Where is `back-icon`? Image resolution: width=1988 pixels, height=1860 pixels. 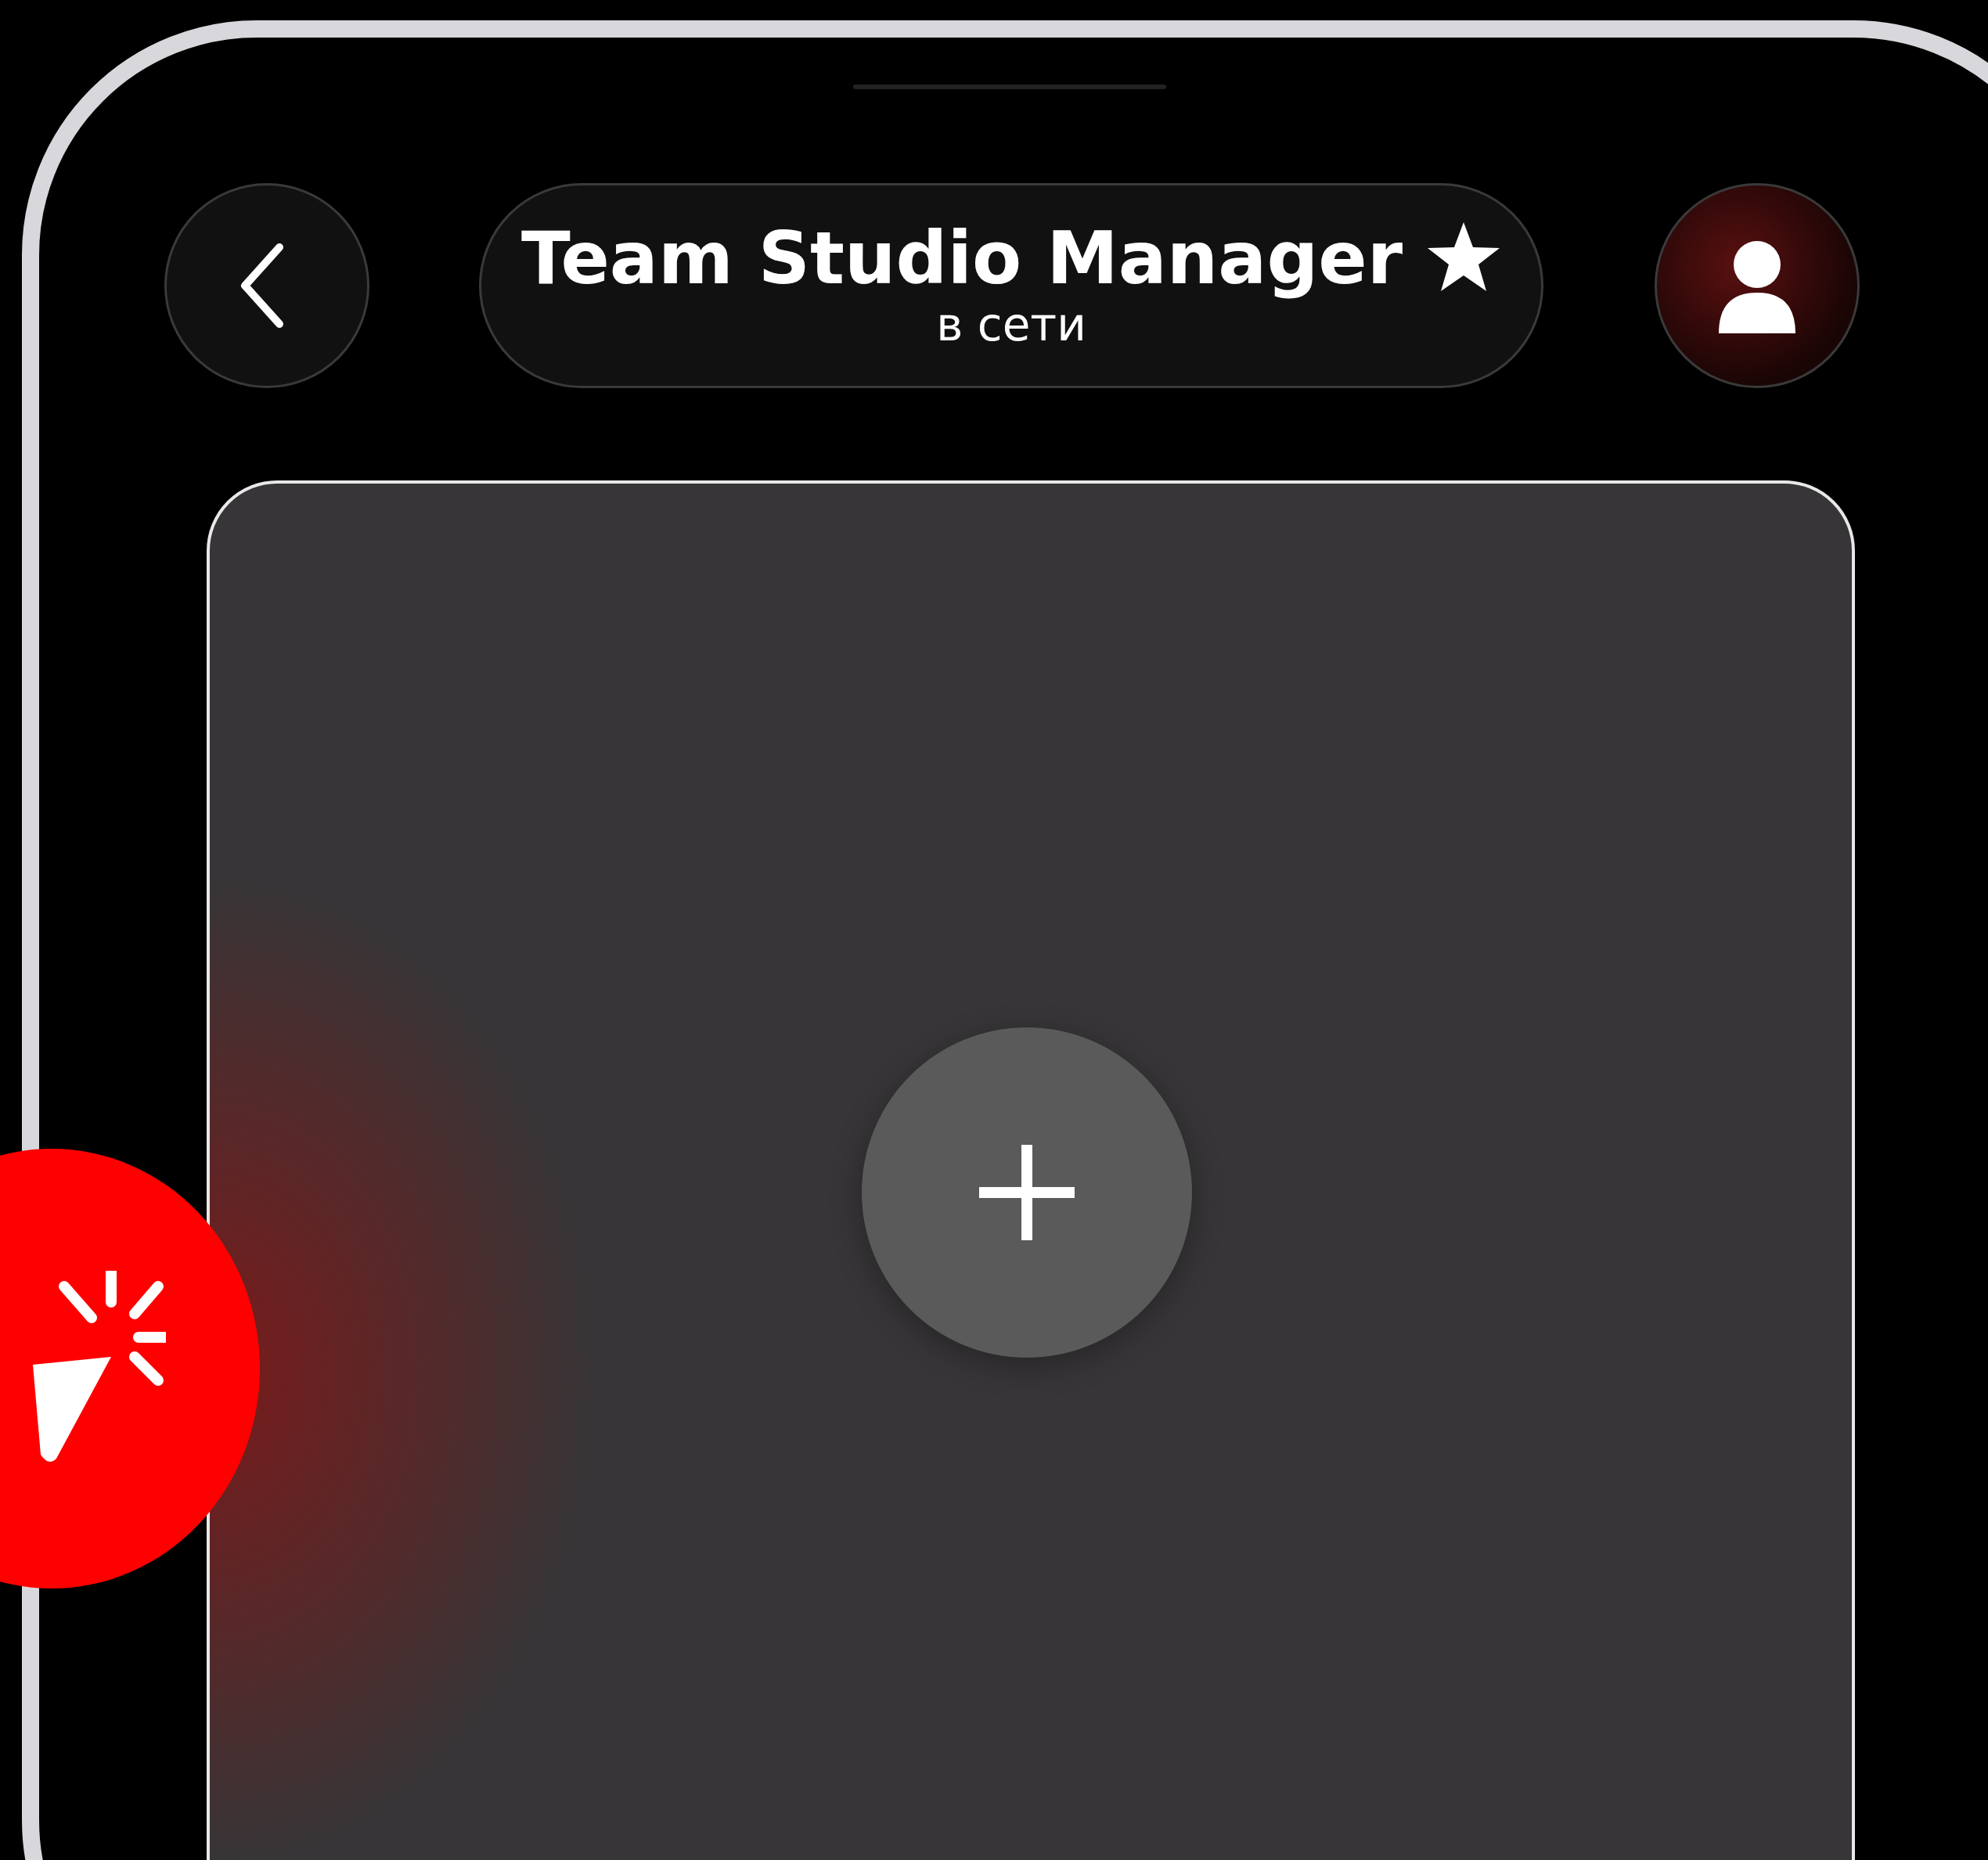
back-icon is located at coordinates (263, 286).